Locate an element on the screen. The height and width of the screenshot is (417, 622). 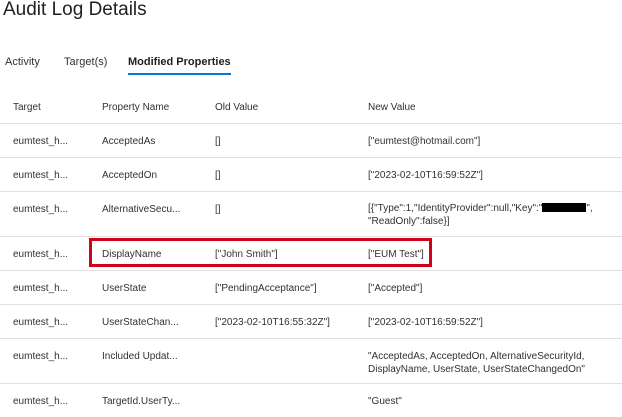
new-value-cell: ["Accepted"] is located at coordinates (395, 288).